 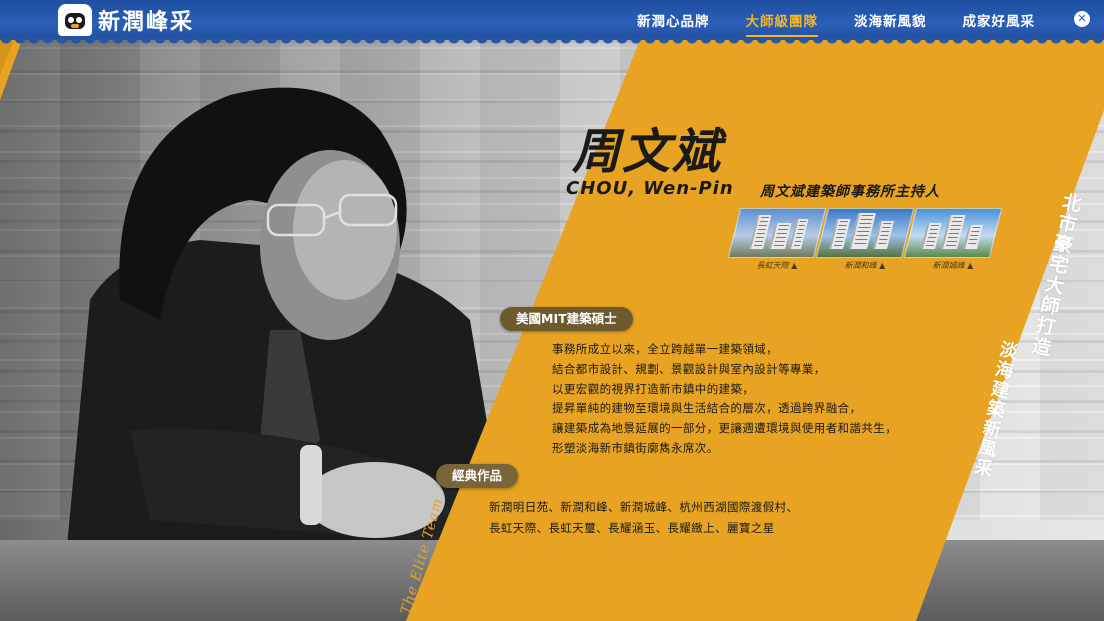 What do you see at coordinates (75, 20) in the screenshot?
I see `mascot-icon` at bounding box center [75, 20].